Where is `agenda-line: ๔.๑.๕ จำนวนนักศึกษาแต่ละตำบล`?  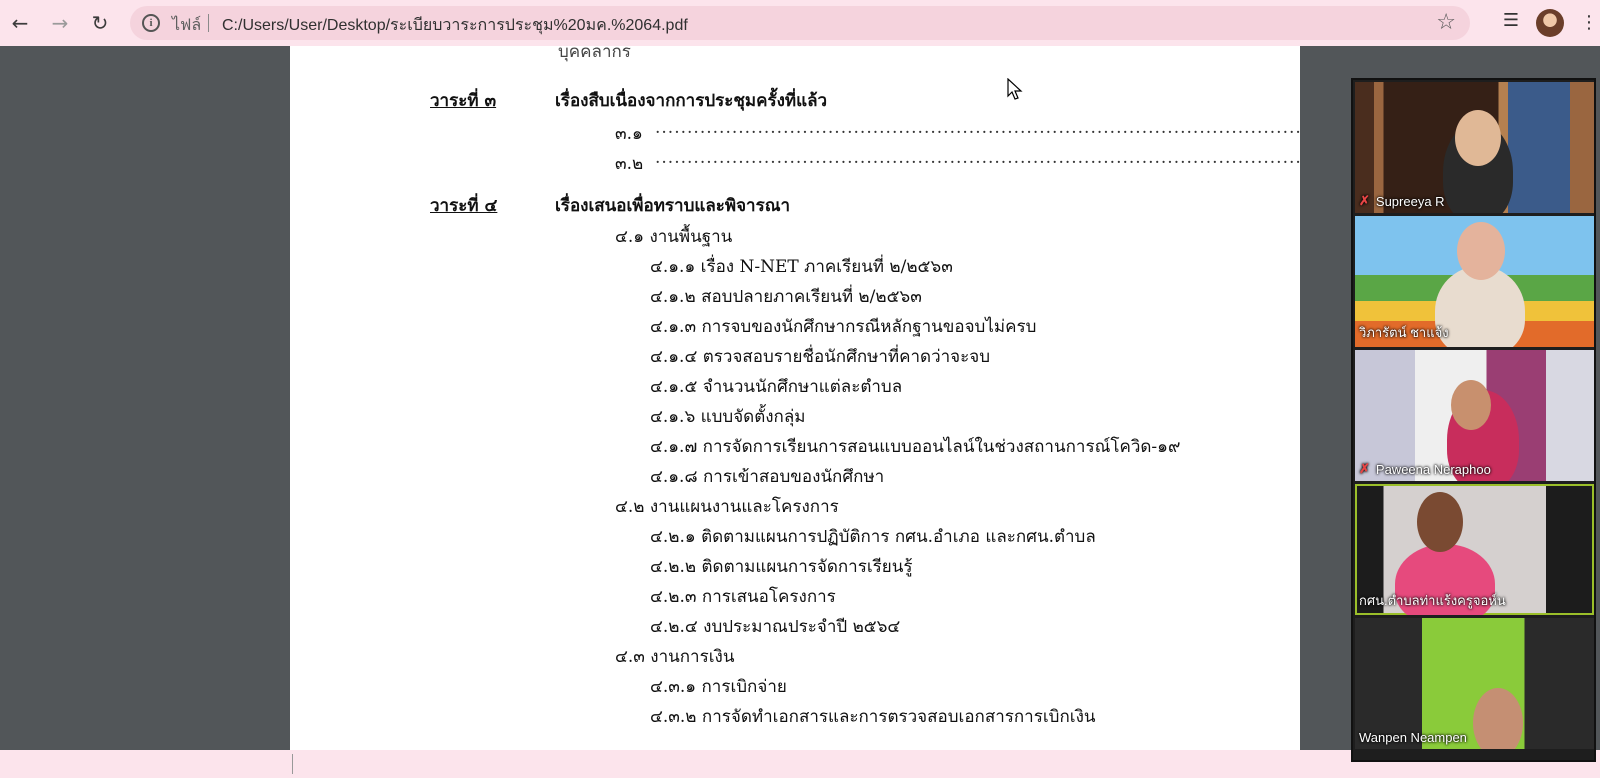 agenda-line: ๔.๑.๕ จำนวนนักศึกษาแต่ละตำบล is located at coordinates (776, 387).